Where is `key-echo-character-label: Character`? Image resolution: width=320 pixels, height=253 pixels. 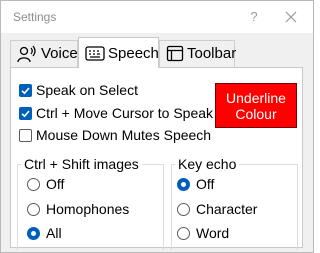
key-echo-character-label: Character is located at coordinates (227, 209).